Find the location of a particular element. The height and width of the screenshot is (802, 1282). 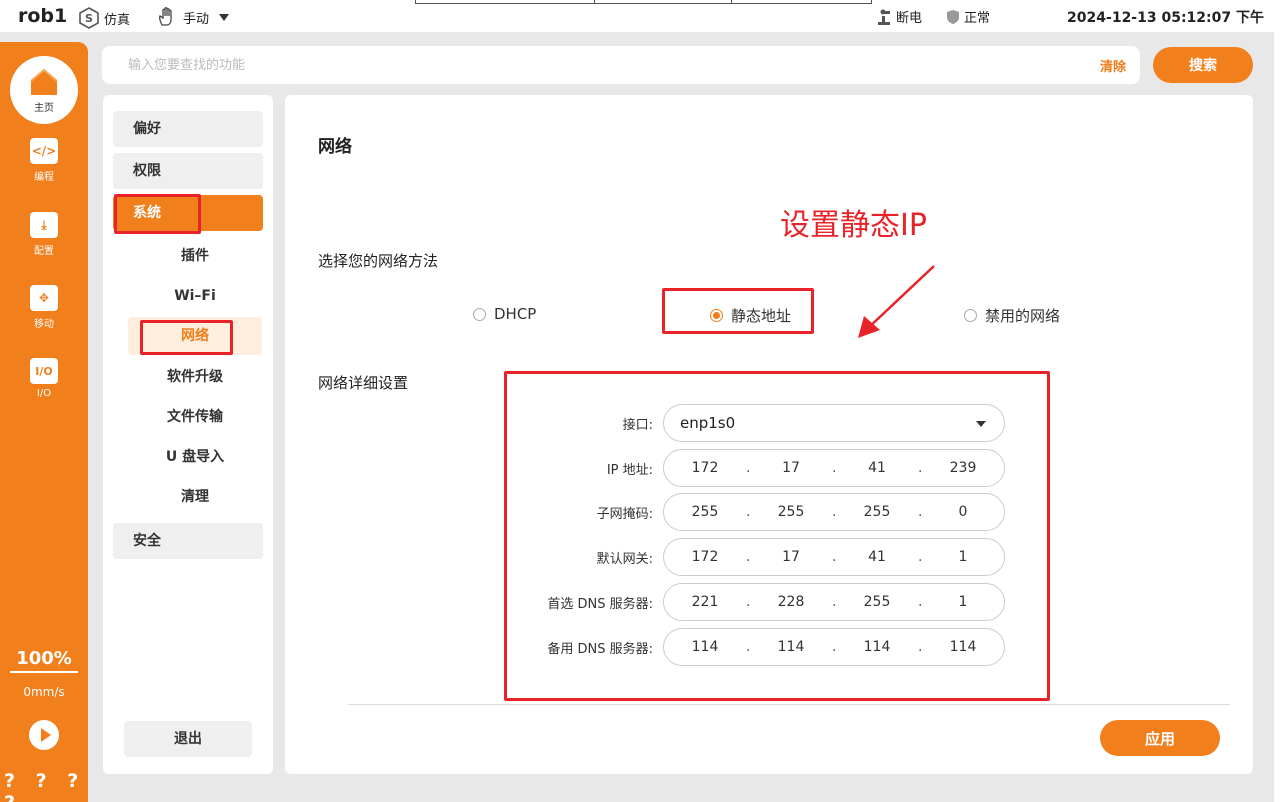

nav-io: I/O I/O is located at coordinates (44, 378).